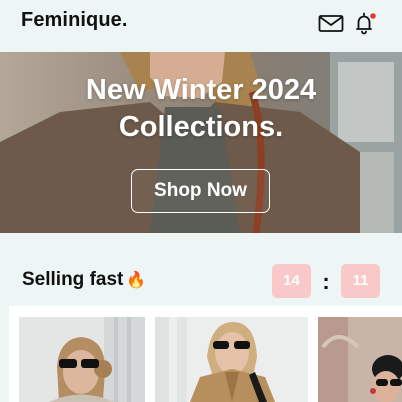  What do you see at coordinates (201, 127) in the screenshot?
I see `hero-title-line2: Collections.` at bounding box center [201, 127].